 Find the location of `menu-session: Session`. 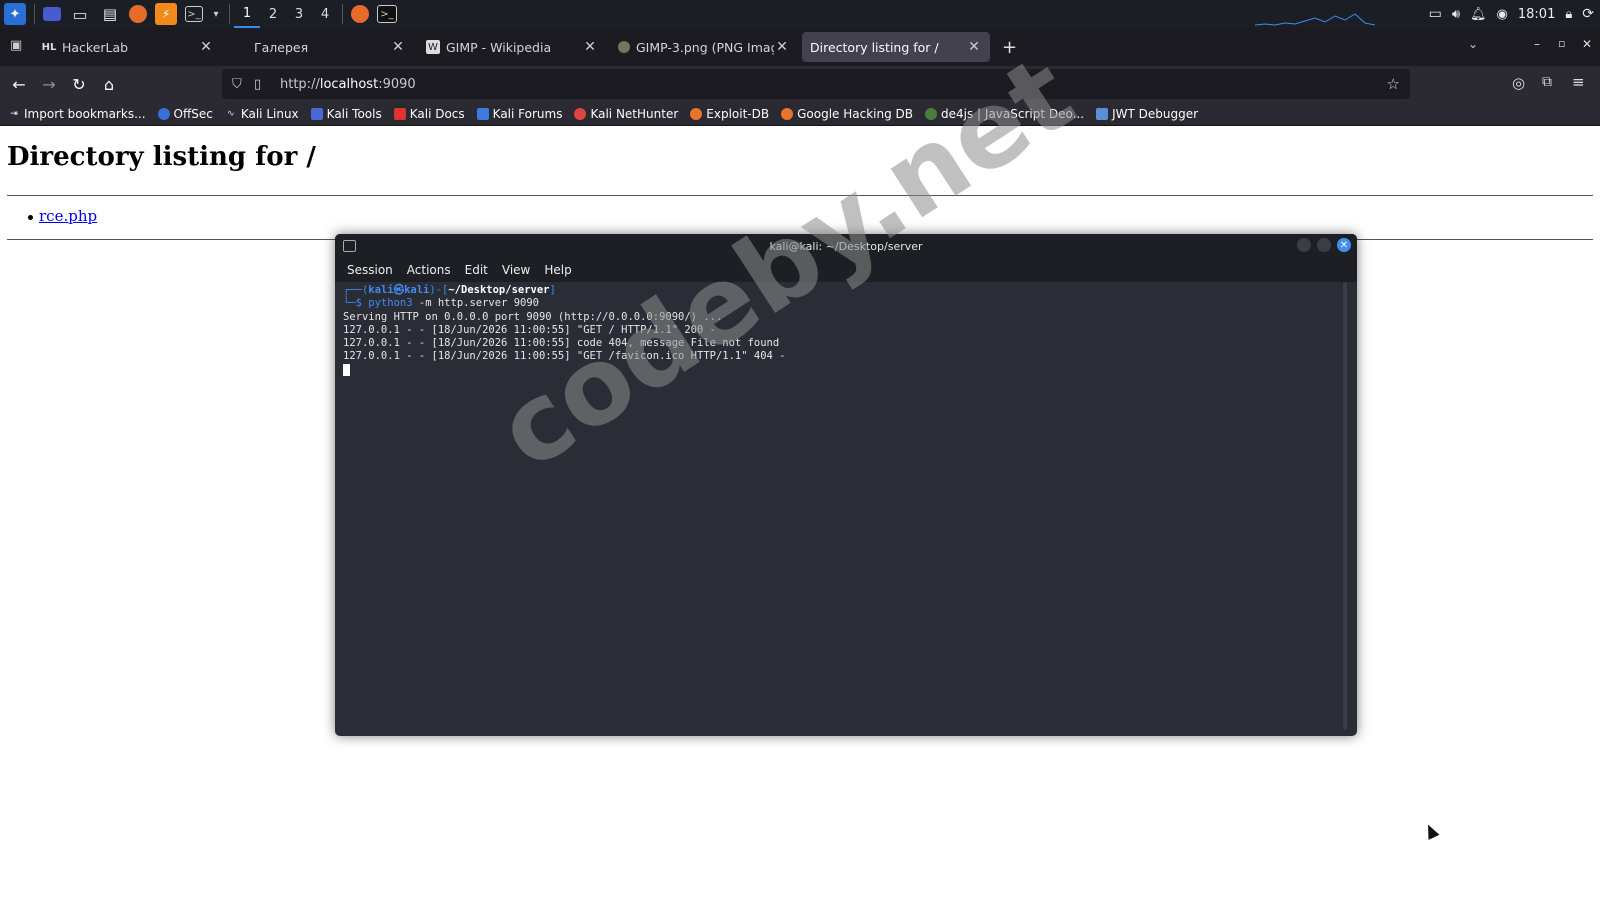

menu-session: Session is located at coordinates (370, 270).